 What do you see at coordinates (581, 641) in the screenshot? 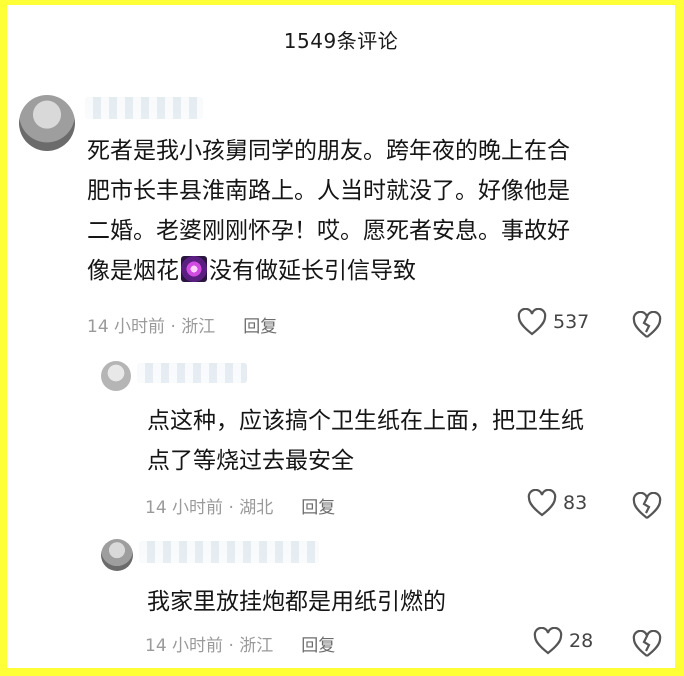
I see `like-count: 28` at bounding box center [581, 641].